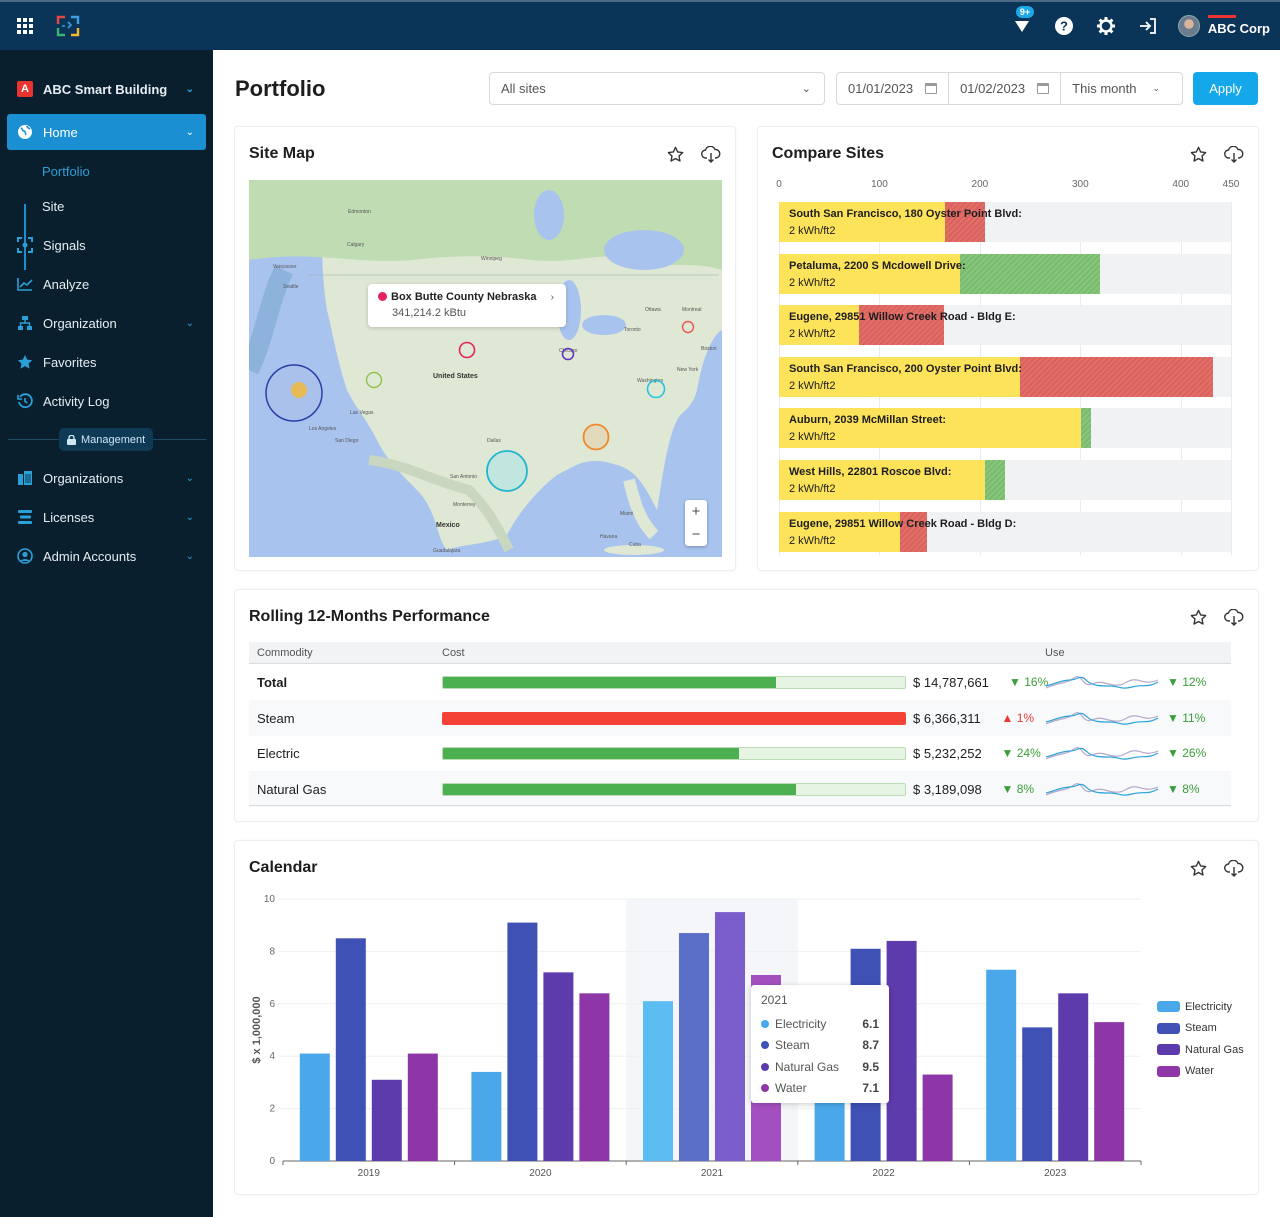 The height and width of the screenshot is (1217, 1280). I want to click on zoom-out-button: −, so click(696, 534).